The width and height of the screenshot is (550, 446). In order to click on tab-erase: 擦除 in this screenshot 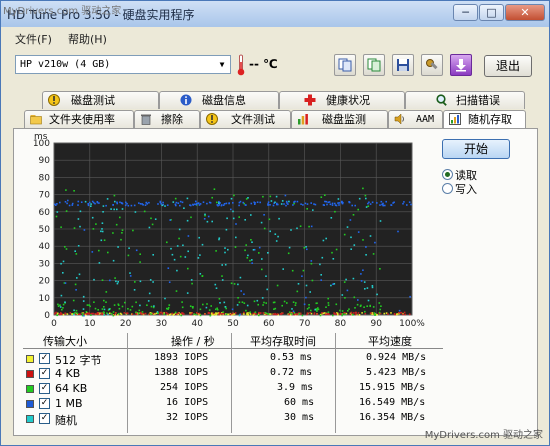, I will do `click(167, 119)`.